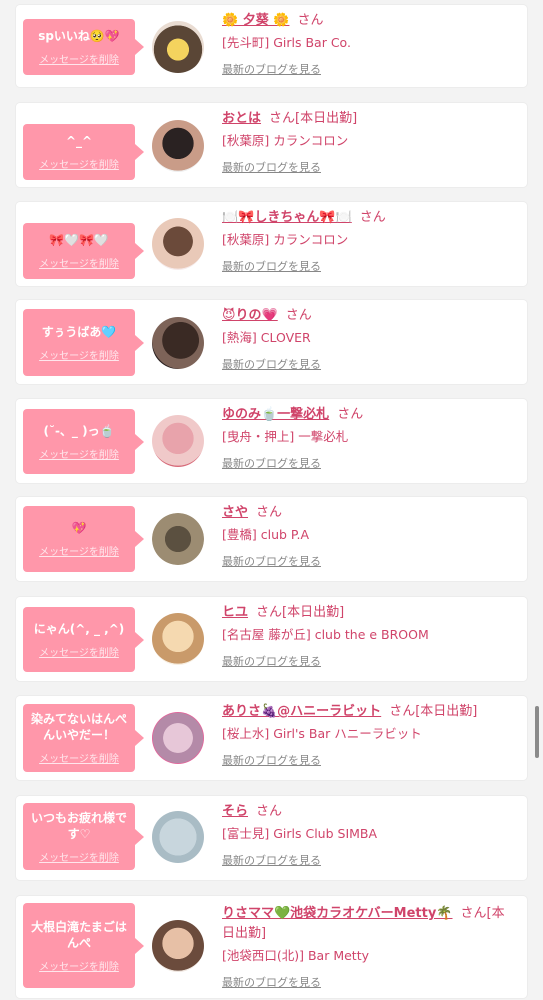  What do you see at coordinates (83, 152) in the screenshot?
I see `message-bubble: ^_^ メッセージを削除` at bounding box center [83, 152].